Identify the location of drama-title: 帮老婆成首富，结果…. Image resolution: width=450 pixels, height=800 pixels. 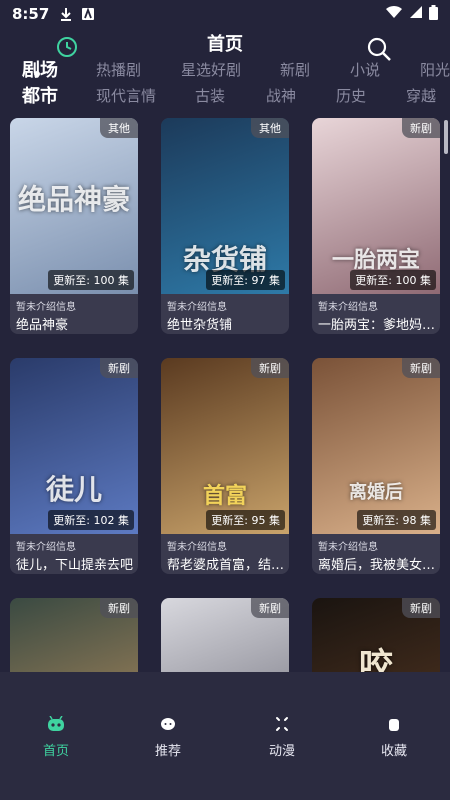
(226, 565).